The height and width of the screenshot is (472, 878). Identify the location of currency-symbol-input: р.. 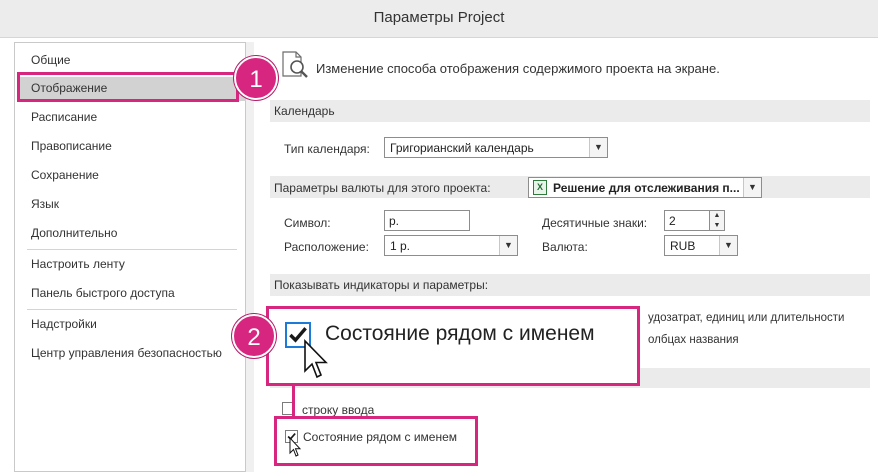
(427, 220).